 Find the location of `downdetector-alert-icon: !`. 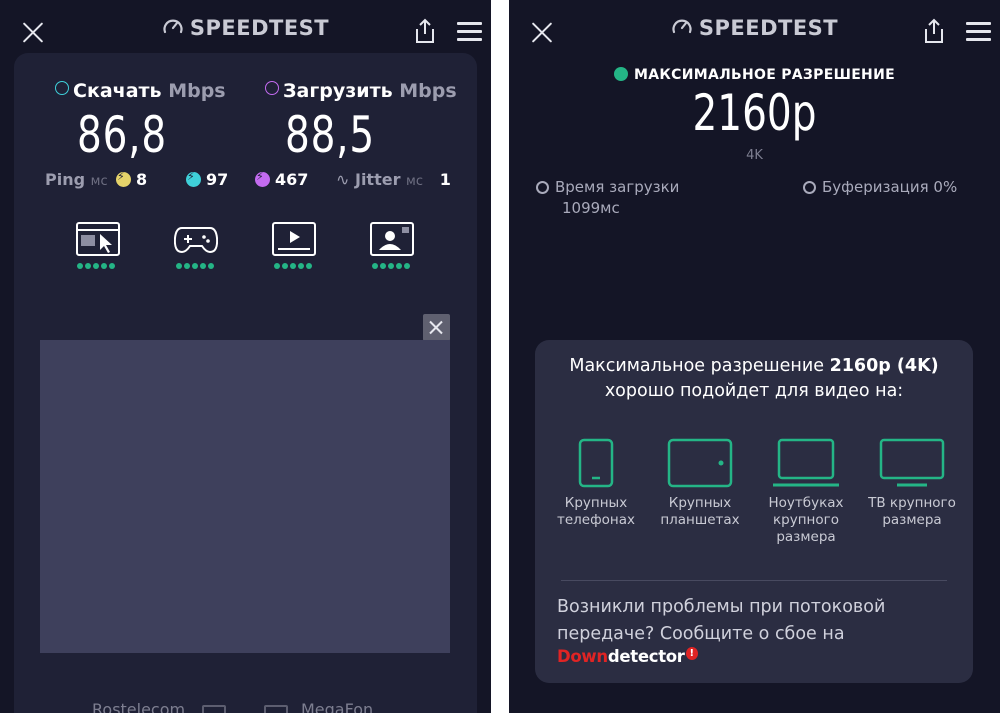

downdetector-alert-icon: ! is located at coordinates (691, 653).